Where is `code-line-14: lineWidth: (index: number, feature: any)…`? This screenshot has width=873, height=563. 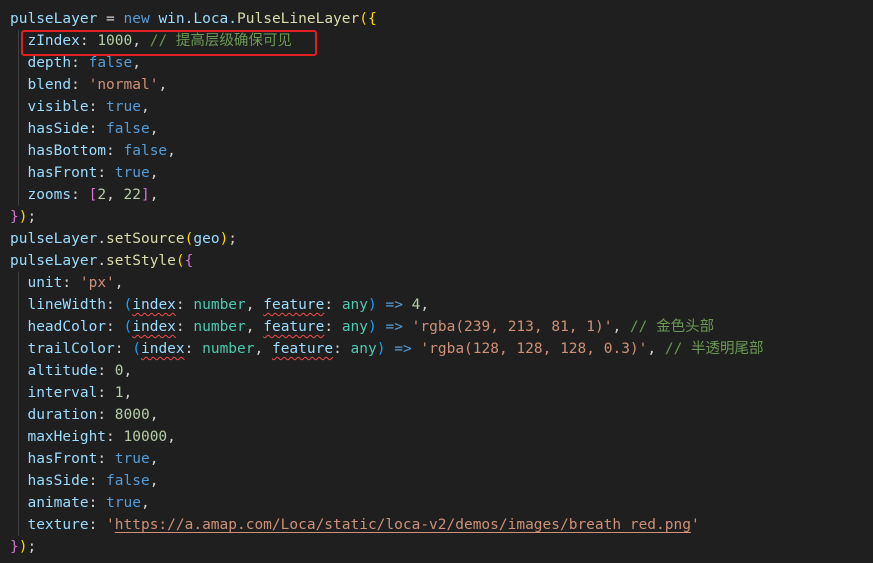
code-line-14: lineWidth: (index: number, feature: any)… is located at coordinates (219, 305).